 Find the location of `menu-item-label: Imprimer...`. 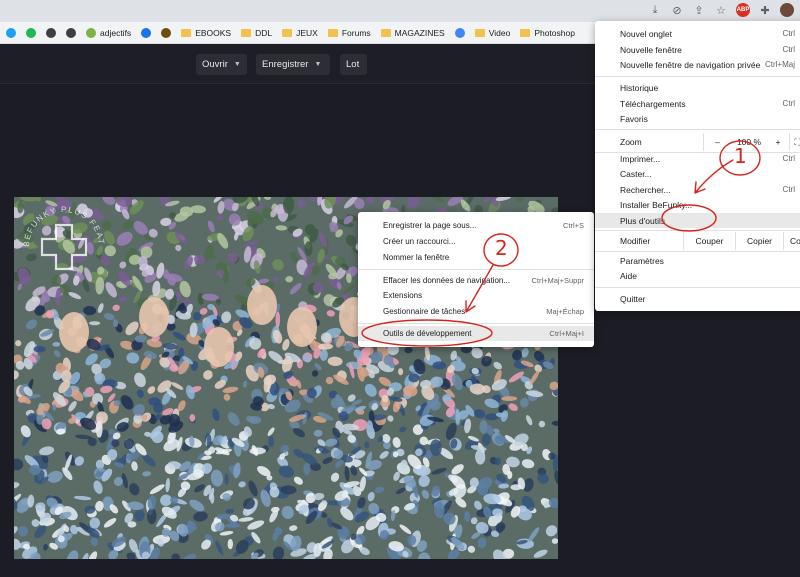

menu-item-label: Imprimer... is located at coordinates (640, 158).